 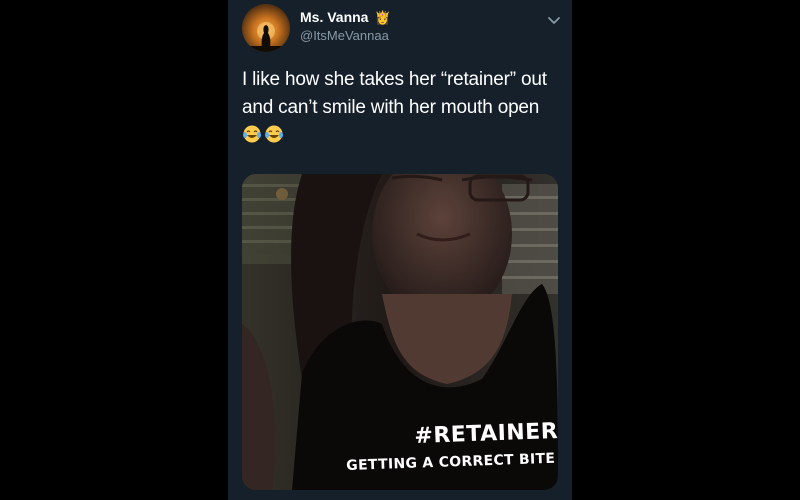 What do you see at coordinates (554, 20) in the screenshot?
I see `chevron-down-icon` at bounding box center [554, 20].